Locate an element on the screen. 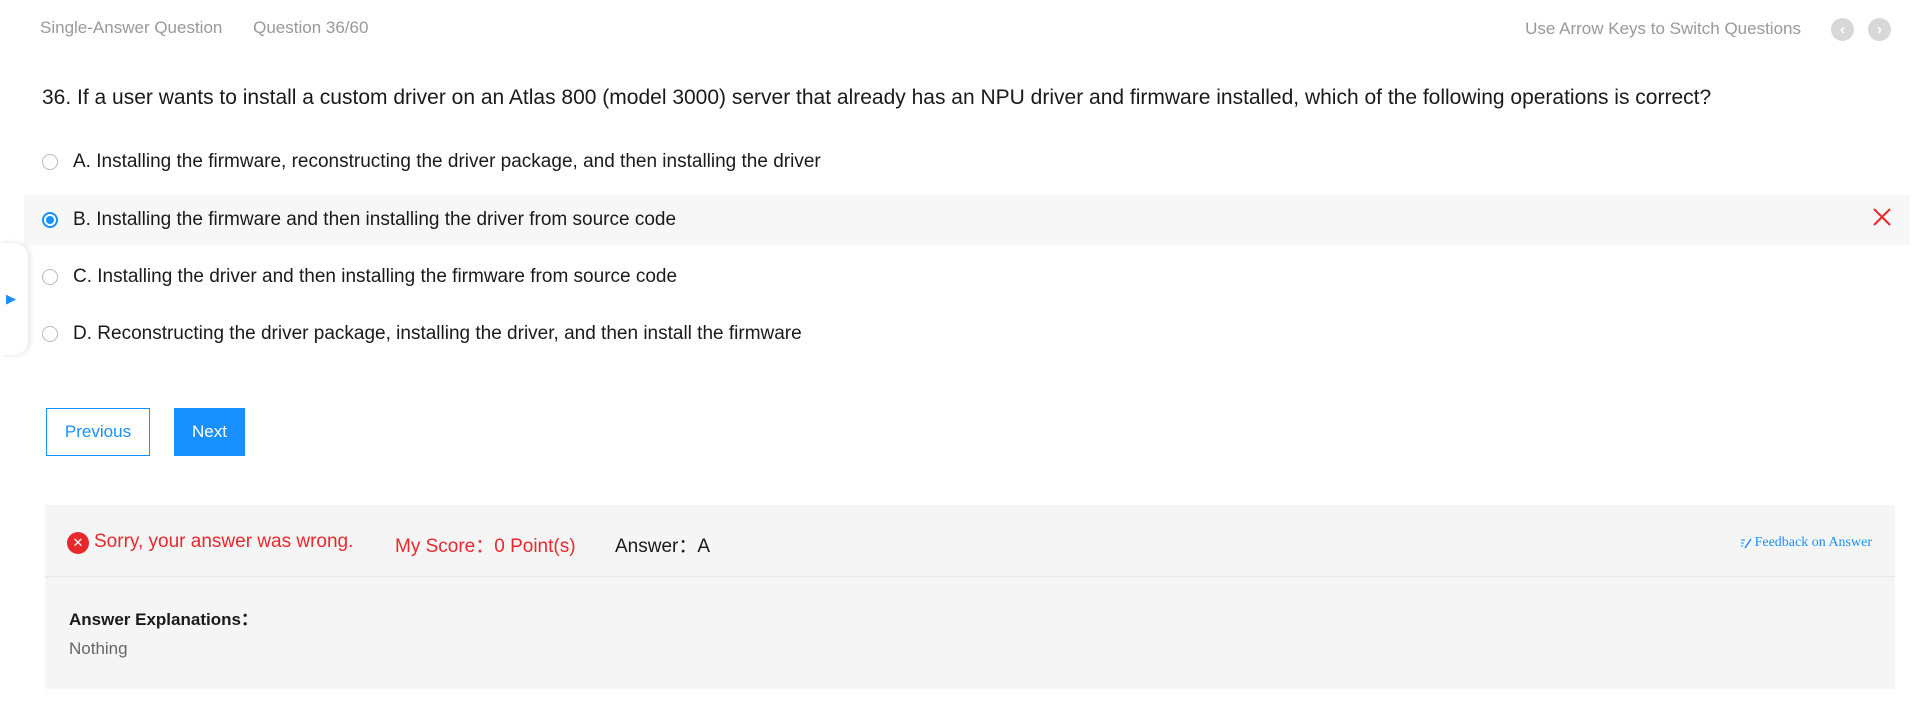 This screenshot has width=1919, height=707. next-button: Next is located at coordinates (209, 432).